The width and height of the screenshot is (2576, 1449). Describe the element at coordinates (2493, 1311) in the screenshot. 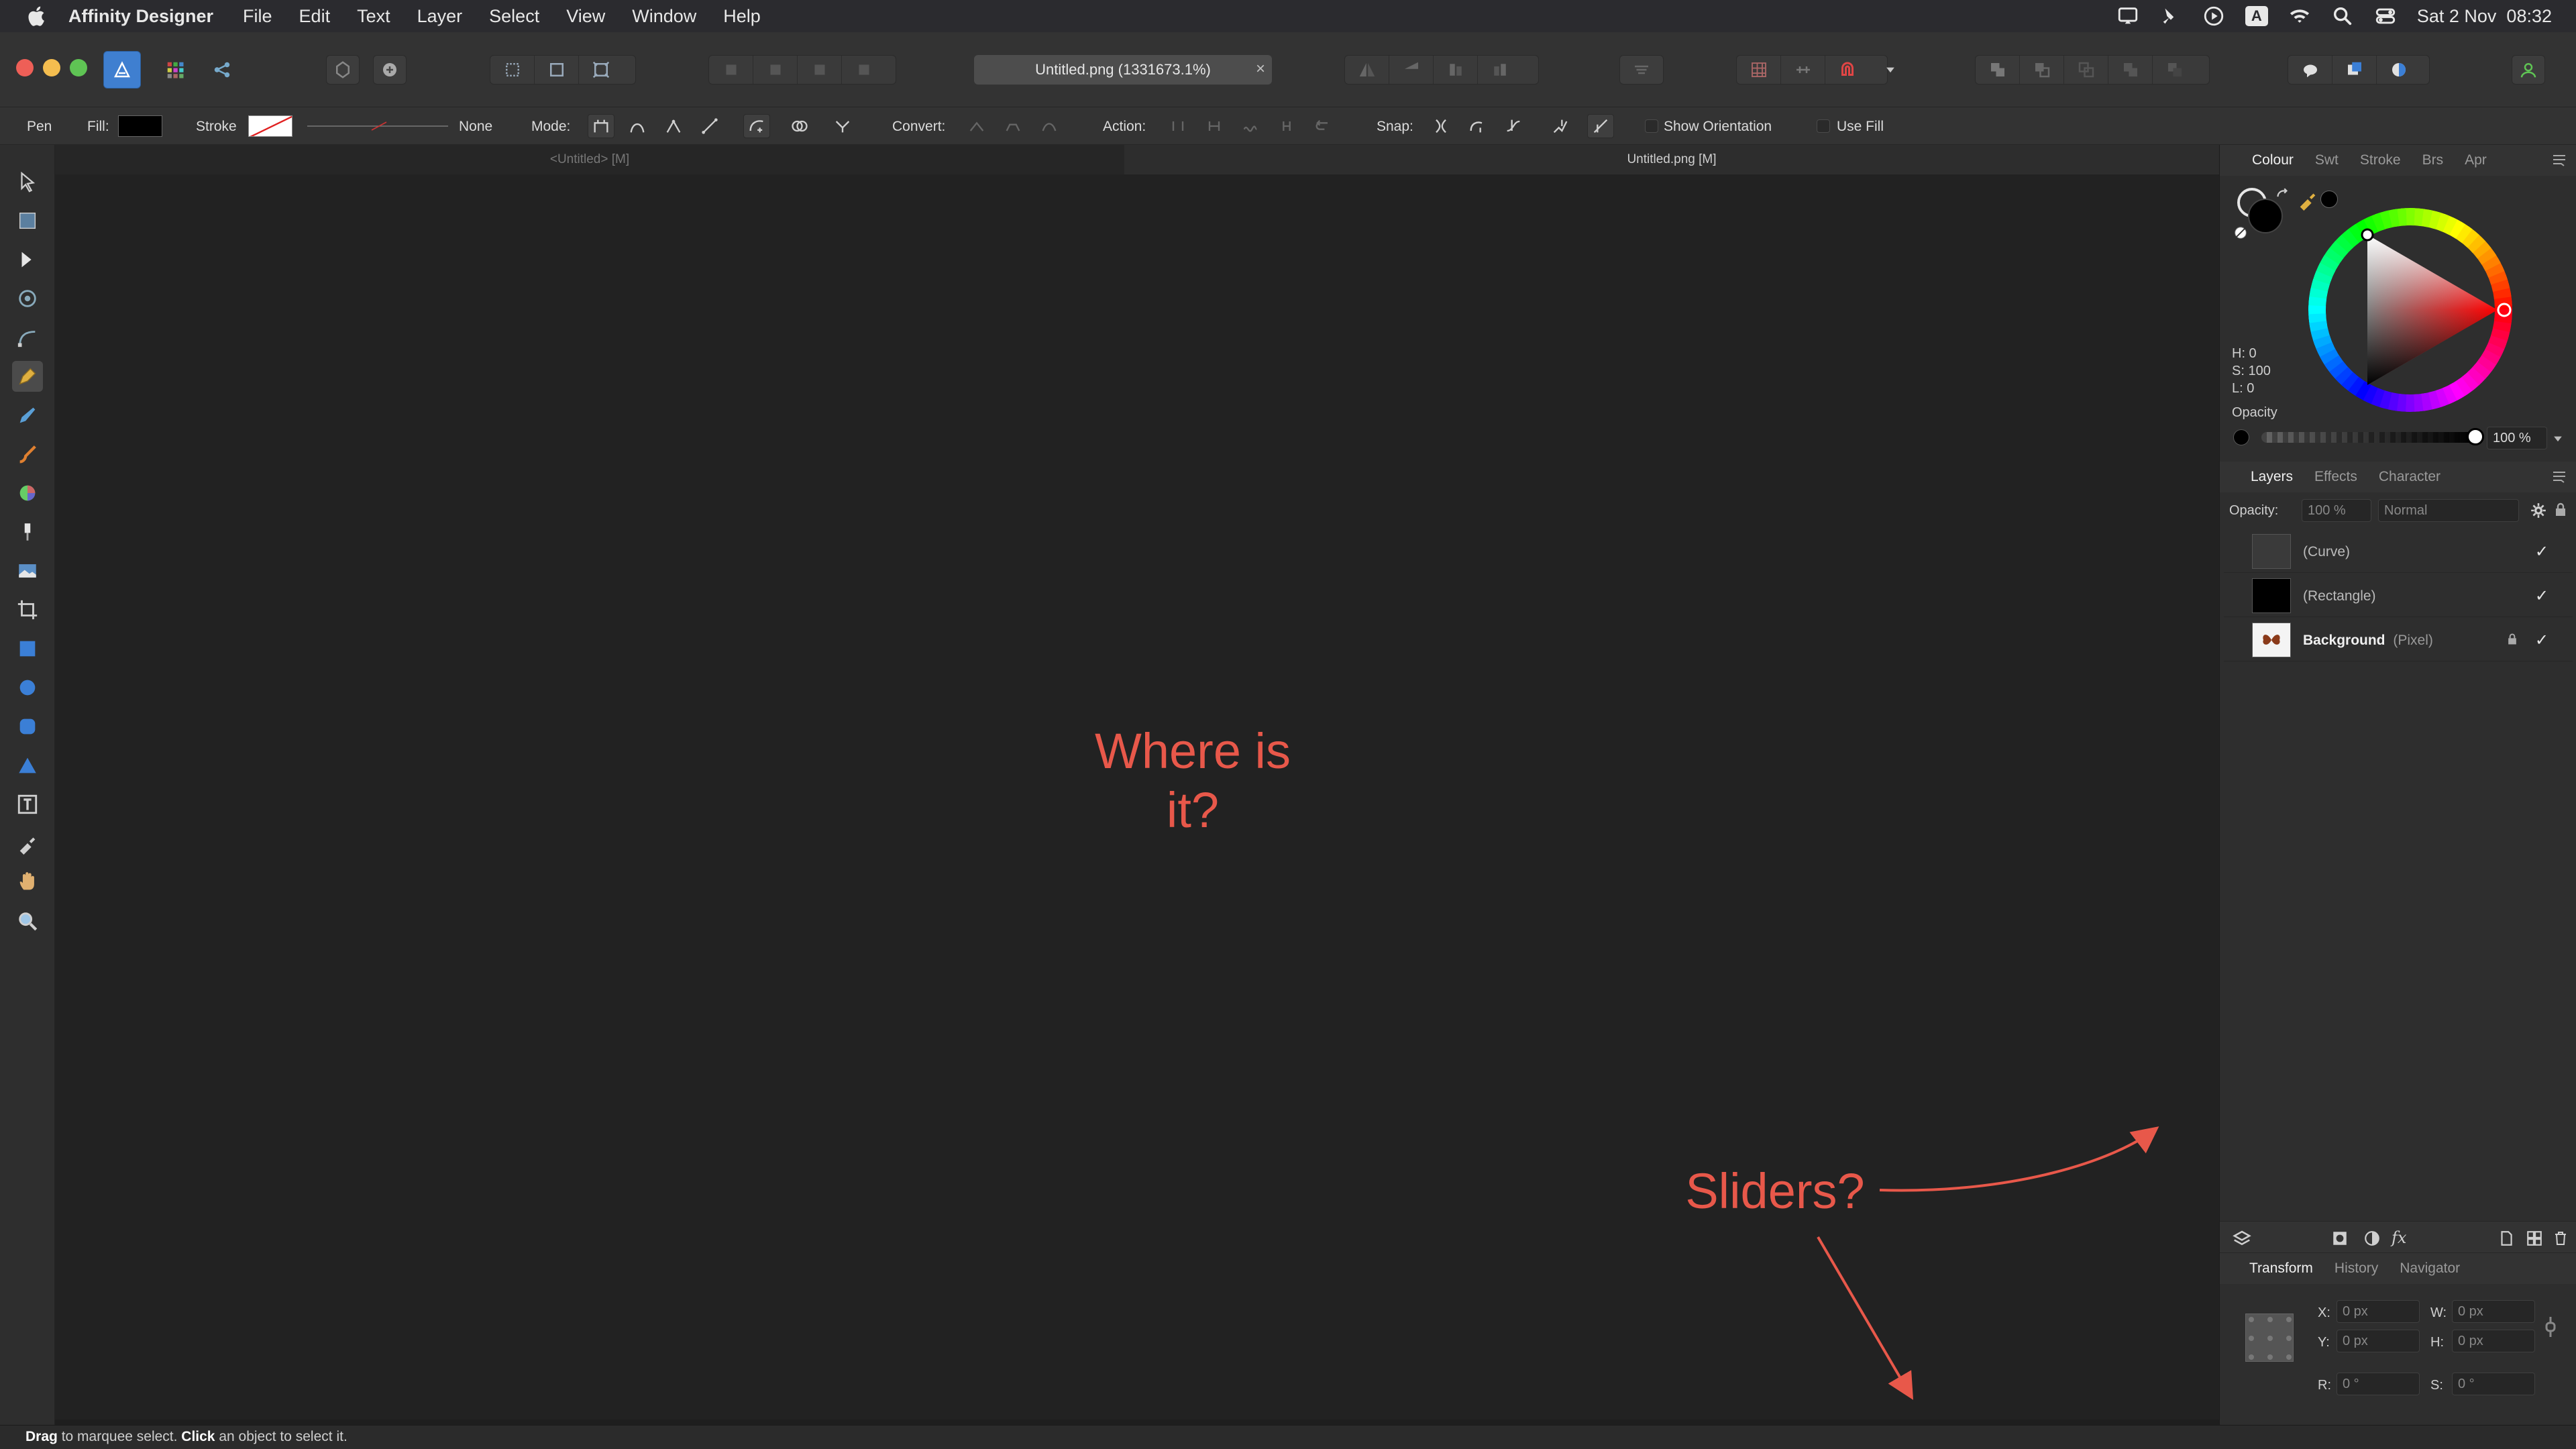

I see `w-field: 0 px` at that location.